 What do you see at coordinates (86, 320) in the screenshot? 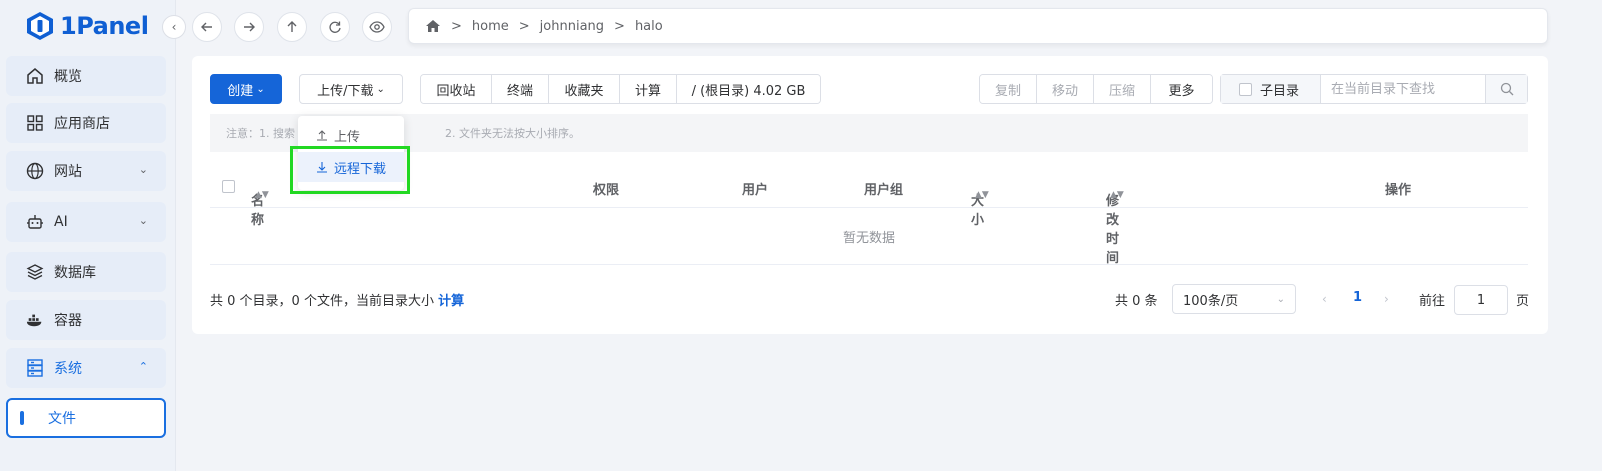
I see `sidebar-item-container: 容器` at bounding box center [86, 320].